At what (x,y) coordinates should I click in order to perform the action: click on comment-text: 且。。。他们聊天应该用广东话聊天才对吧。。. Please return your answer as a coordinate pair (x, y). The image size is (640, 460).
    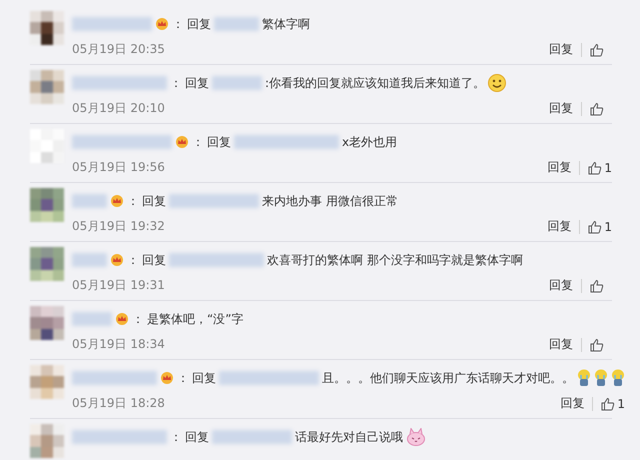
    Looking at the image, I should click on (448, 378).